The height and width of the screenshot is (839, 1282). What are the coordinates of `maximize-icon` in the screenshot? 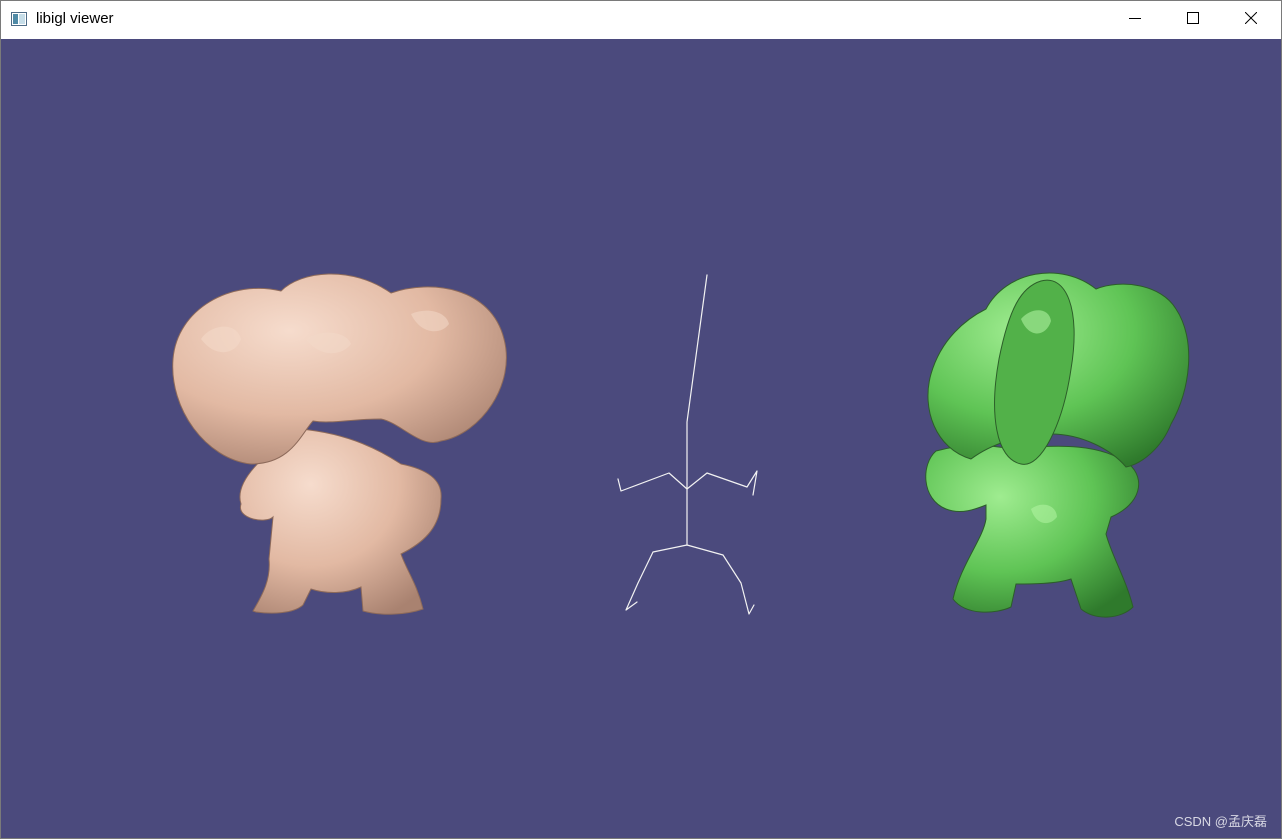 It's located at (1193, 20).